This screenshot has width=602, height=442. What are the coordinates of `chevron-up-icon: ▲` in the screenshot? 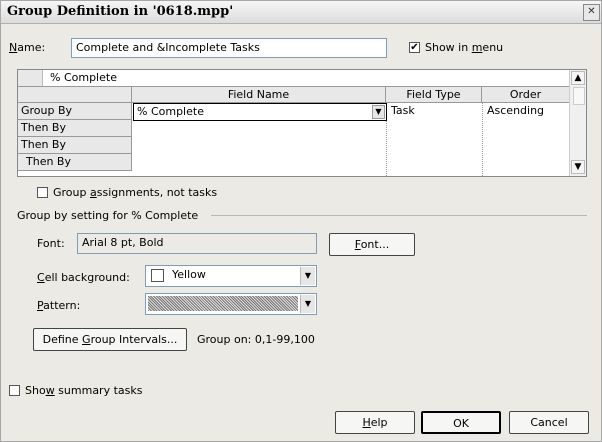 It's located at (578, 78).